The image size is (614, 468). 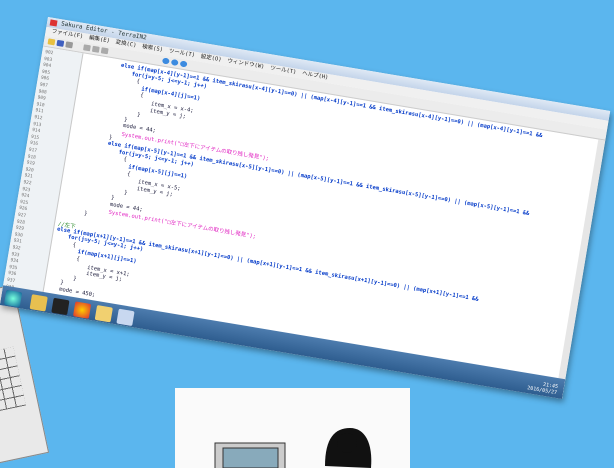 What do you see at coordinates (13, 268) in the screenshot?
I see `line-number: 935` at bounding box center [13, 268].